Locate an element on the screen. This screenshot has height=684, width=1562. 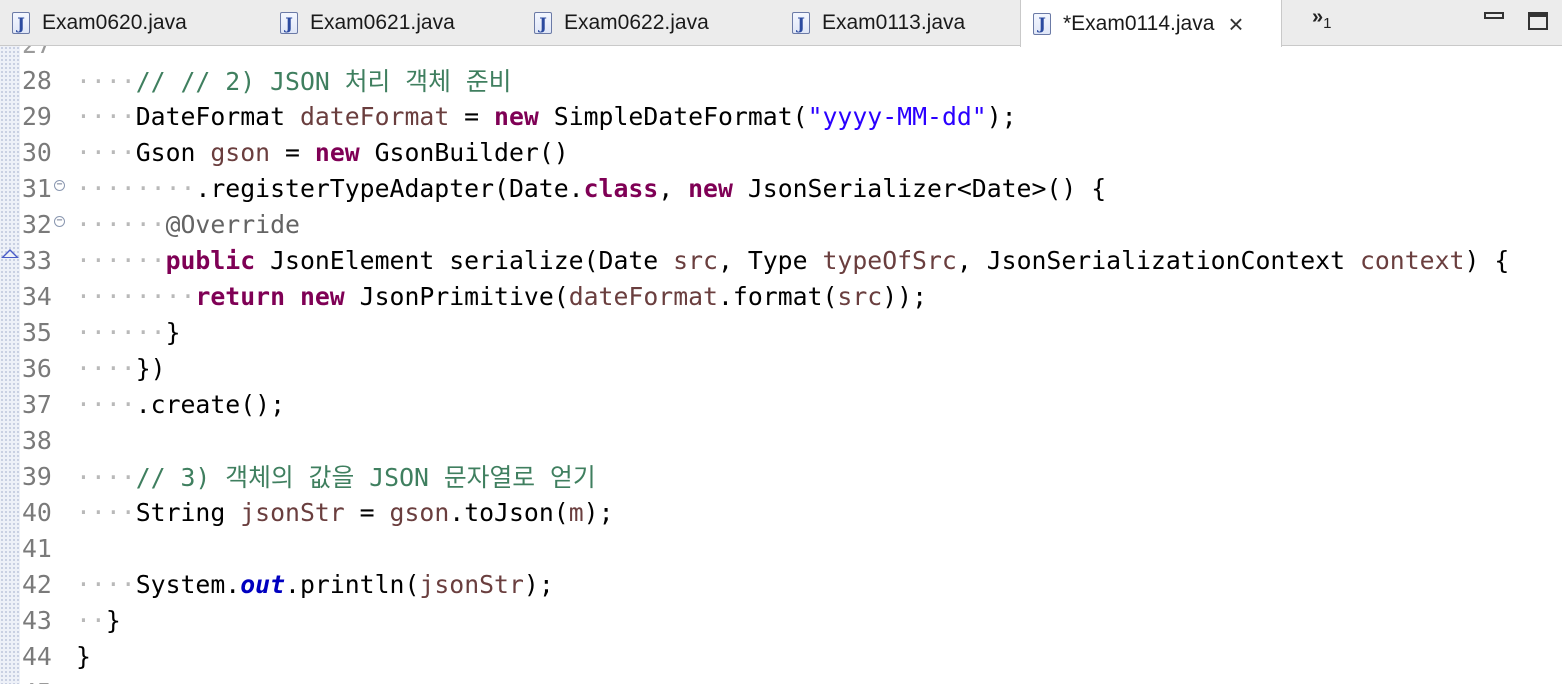
code-text: ····Gson gson = new GsonBuilder() is located at coordinates (322, 152).